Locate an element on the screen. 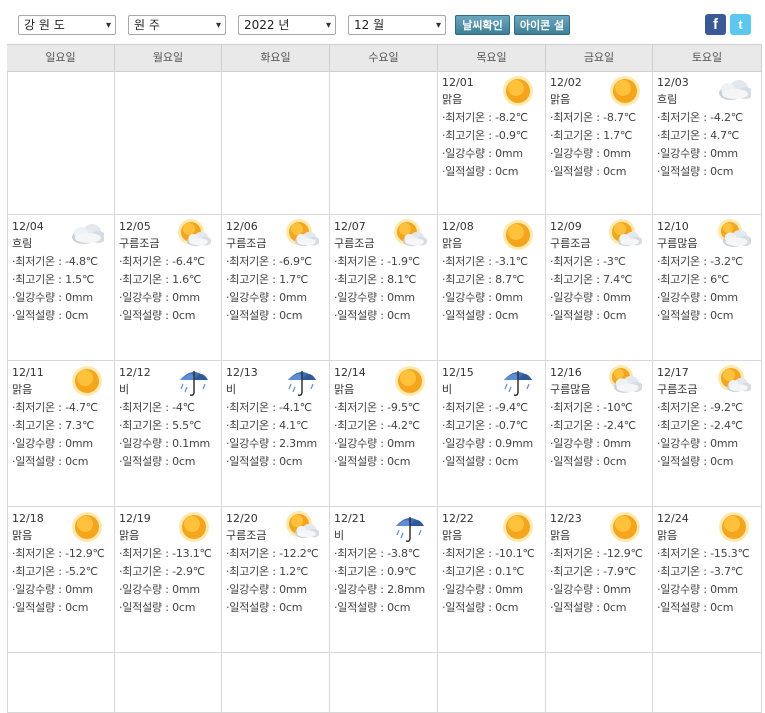 This screenshot has height=713, width=765. max-temp: ·최고기온 : 0.1℃ is located at coordinates (483, 571).